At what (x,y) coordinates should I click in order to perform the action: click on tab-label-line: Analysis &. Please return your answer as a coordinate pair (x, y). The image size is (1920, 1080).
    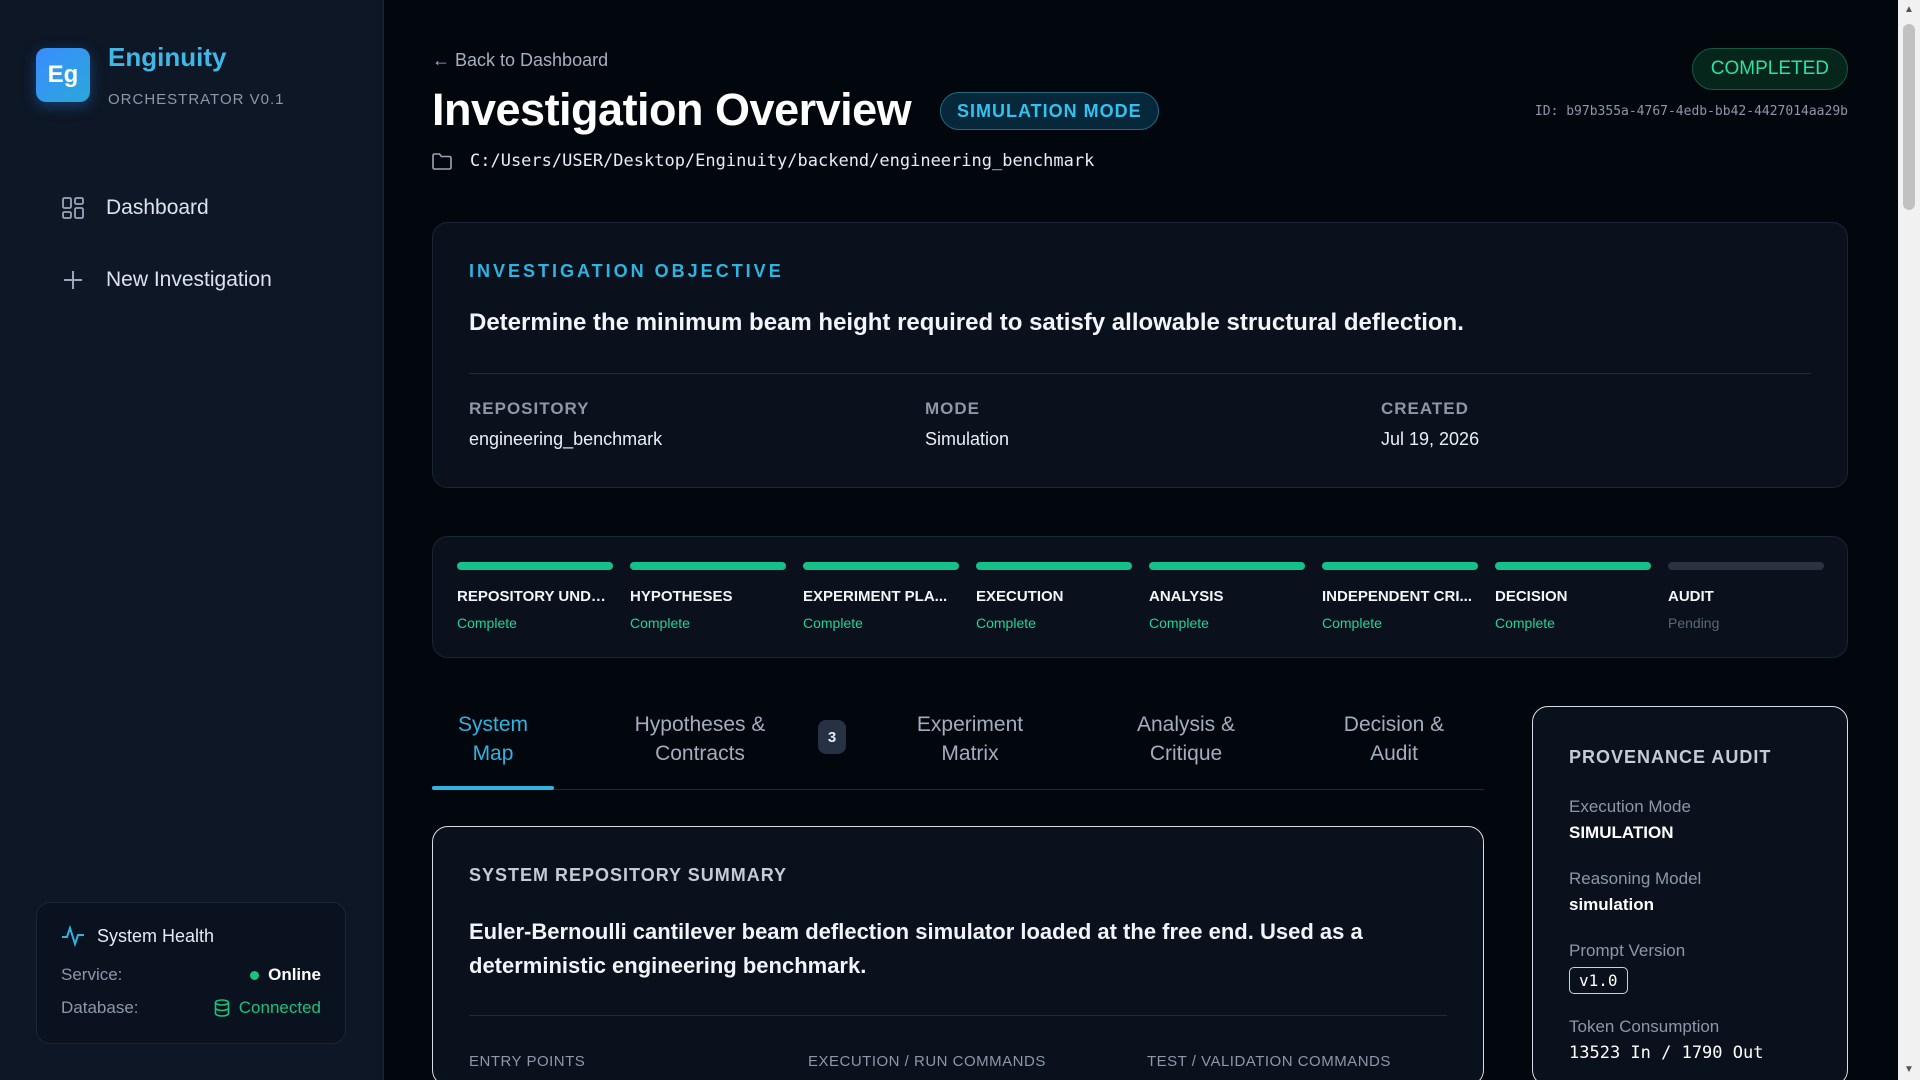
    Looking at the image, I should click on (1186, 724).